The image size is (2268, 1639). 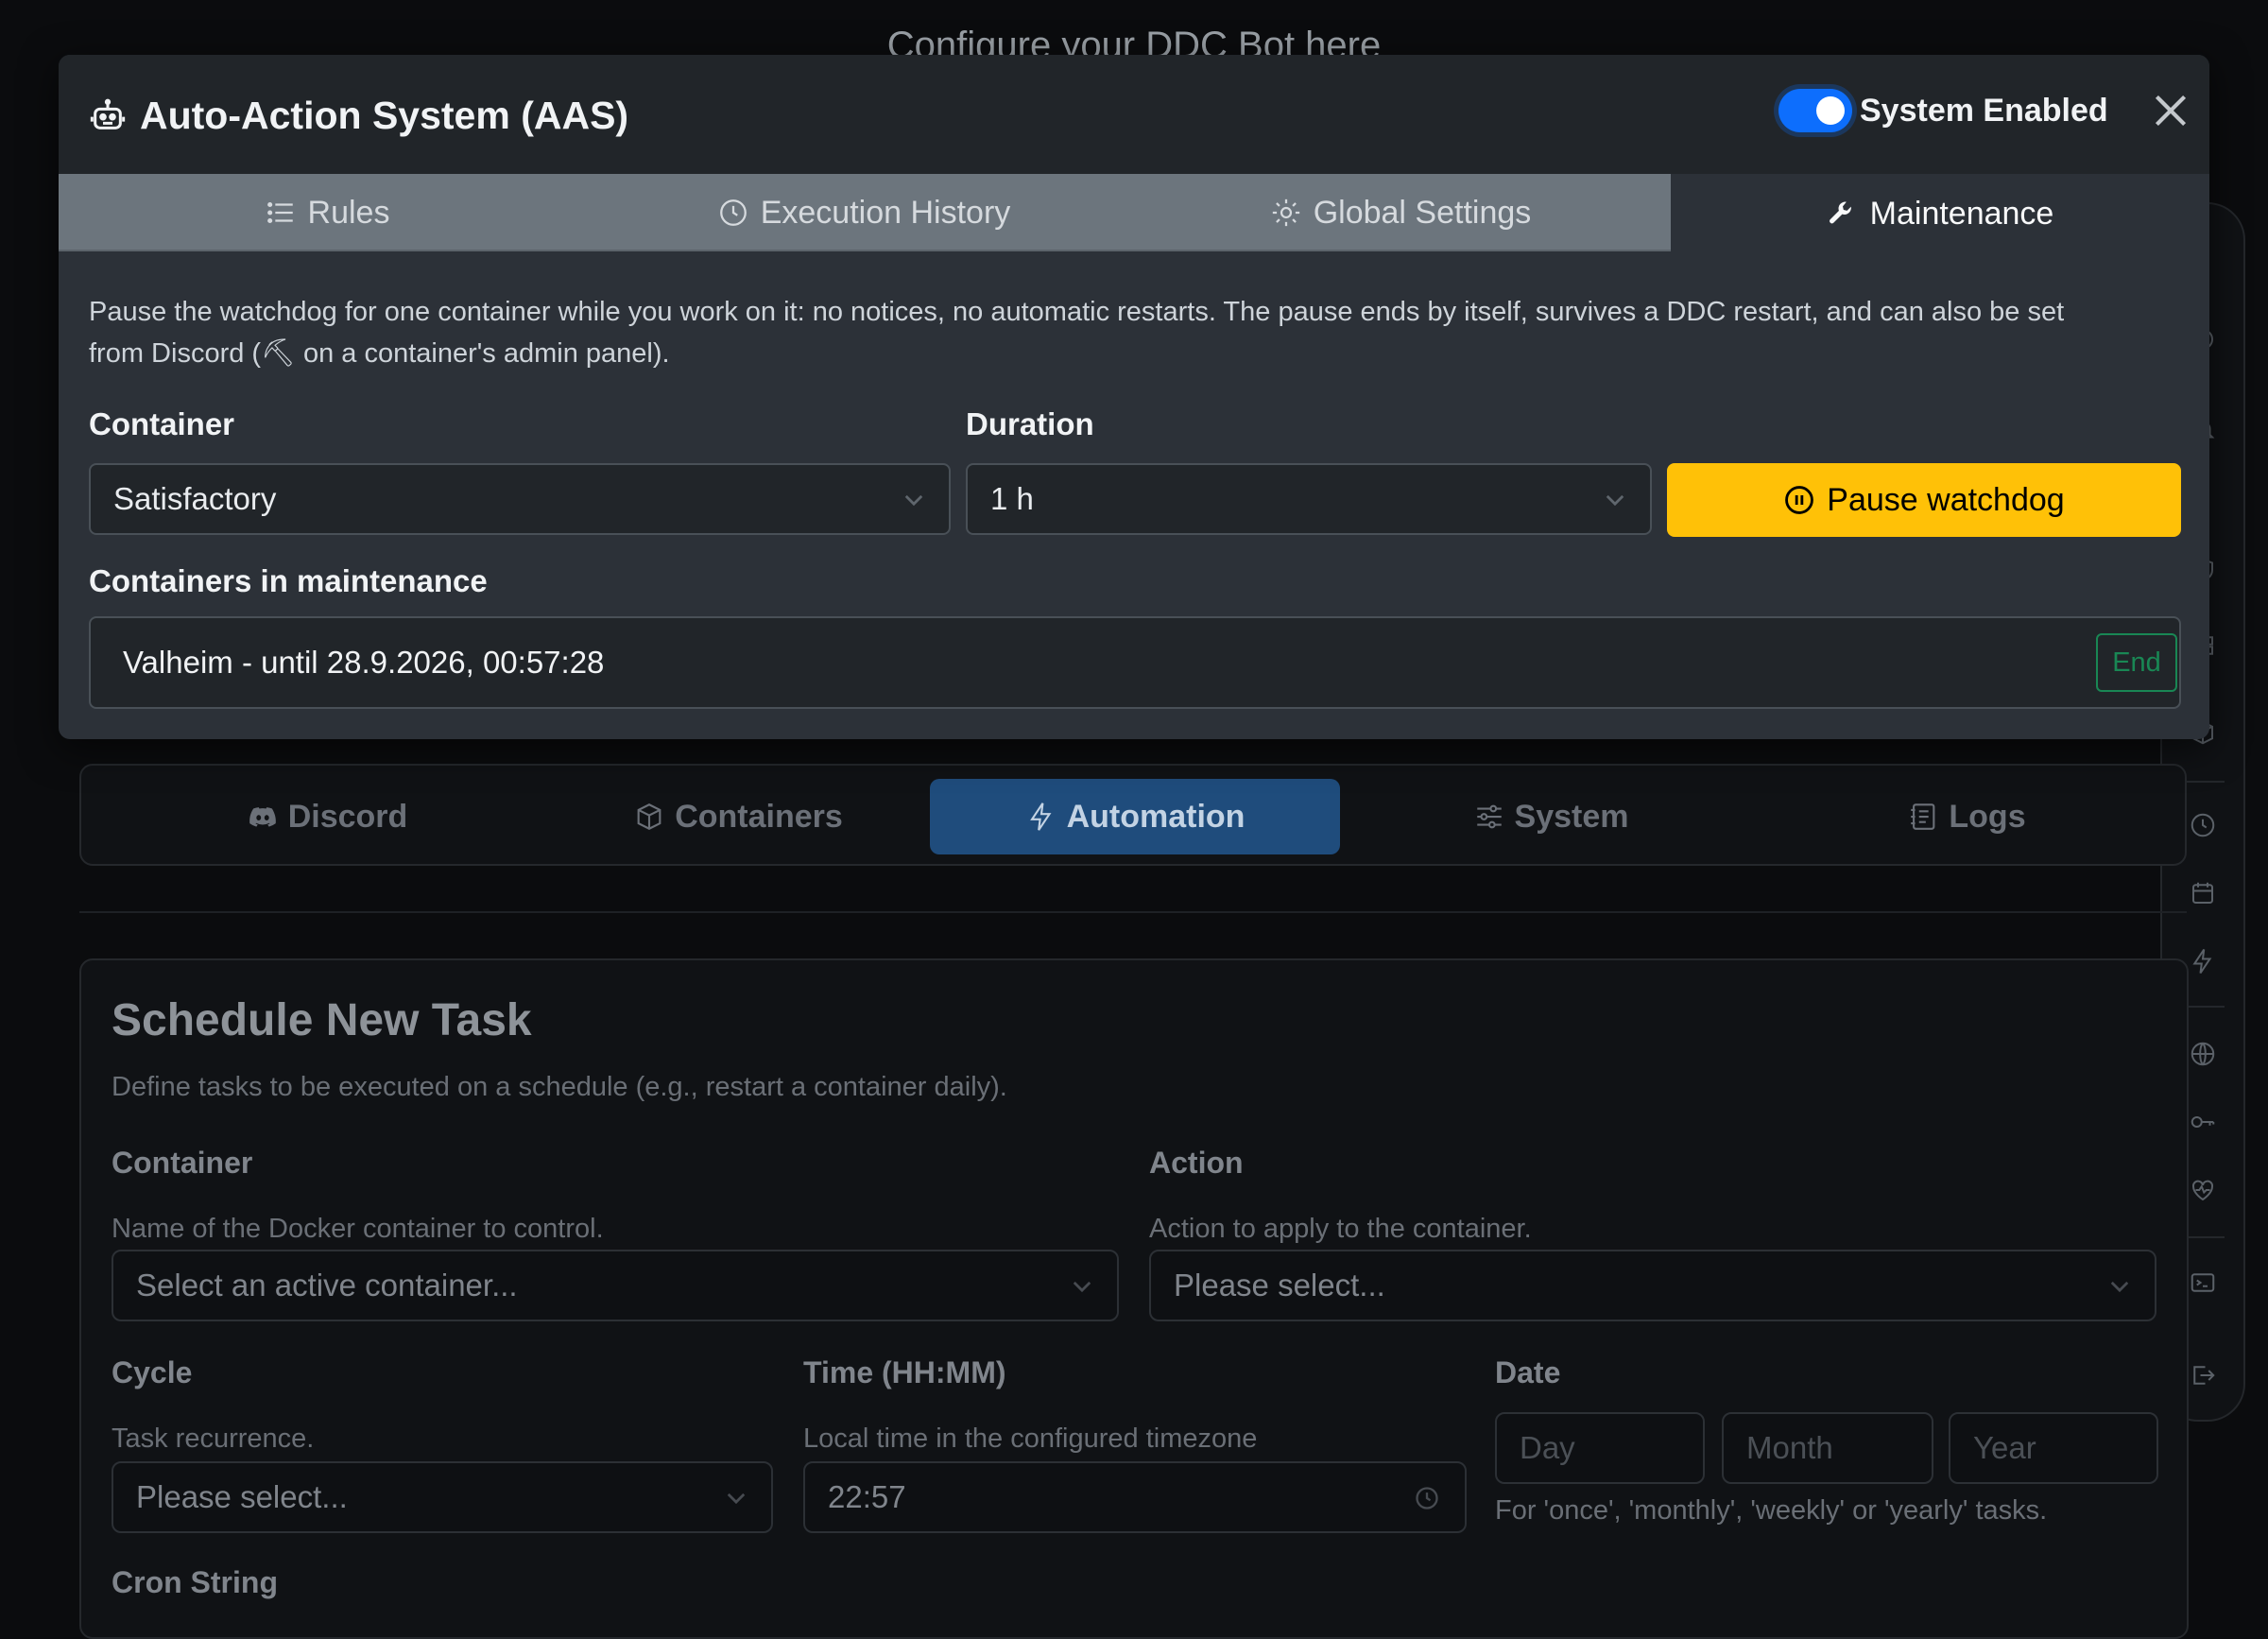 I want to click on tab-execution-history: Execution History, so click(x=863, y=213).